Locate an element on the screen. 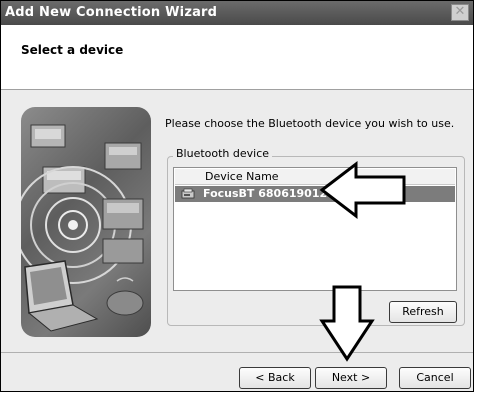 The width and height of the screenshot is (478, 394). list-item: FocusBT 6806190124 is located at coordinates (315, 194).